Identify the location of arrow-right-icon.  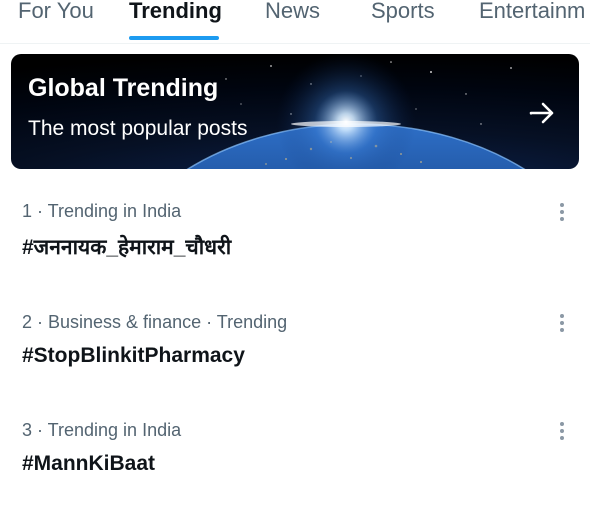
(542, 113).